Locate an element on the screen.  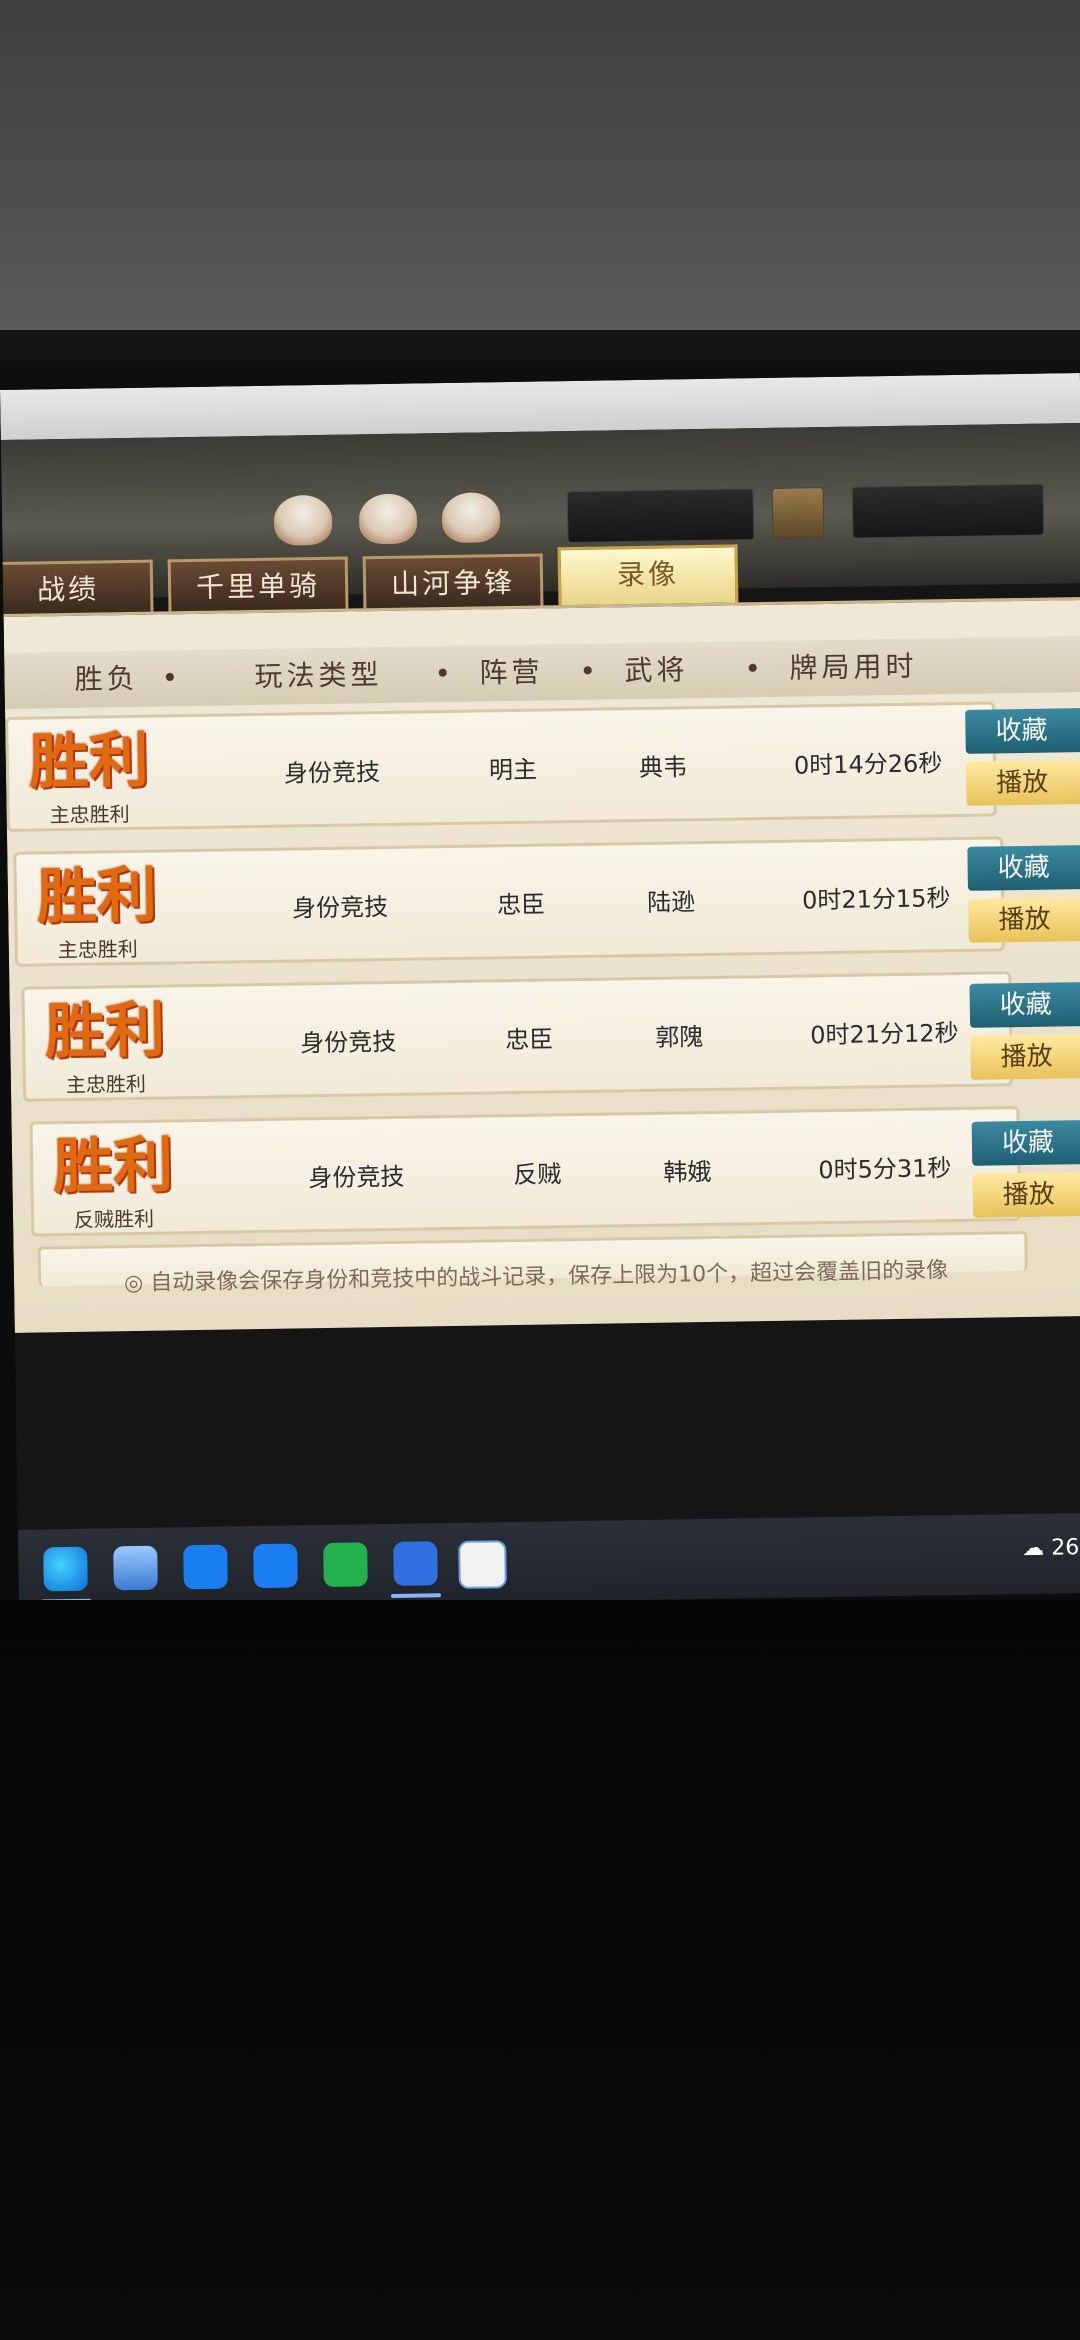
camp-cell: 明主 is located at coordinates (513, 770).